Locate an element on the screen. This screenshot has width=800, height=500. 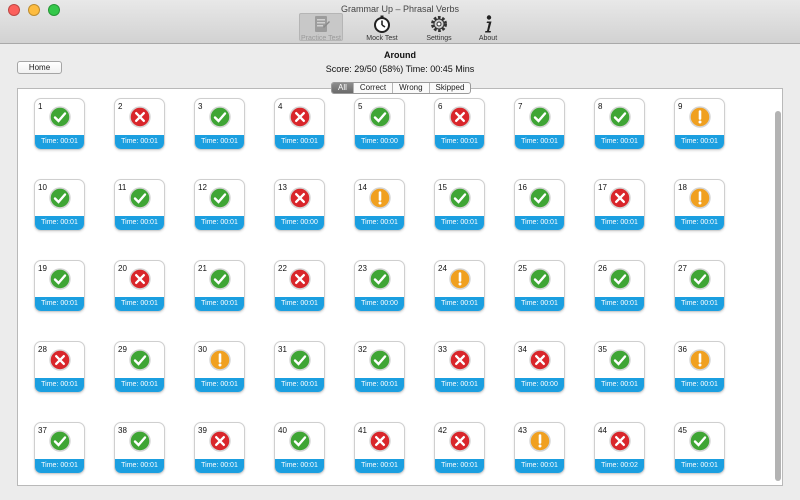
question-number: 41 is located at coordinates (362, 430).